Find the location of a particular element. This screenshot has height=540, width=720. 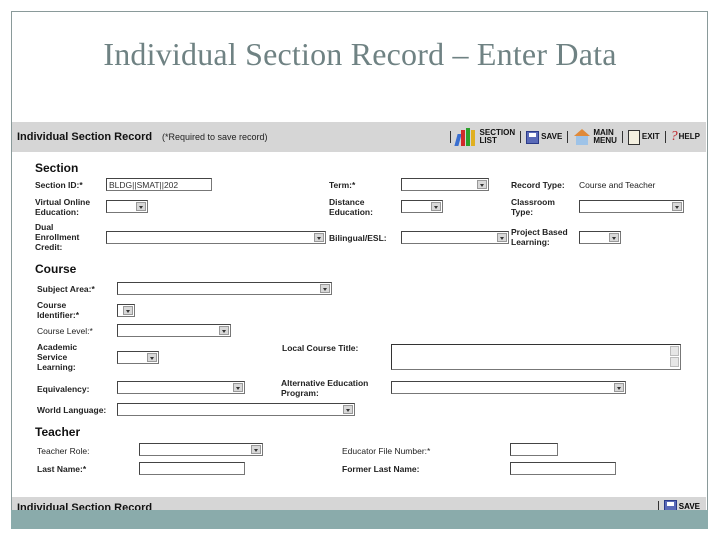

section-heading: Section is located at coordinates (57, 168).